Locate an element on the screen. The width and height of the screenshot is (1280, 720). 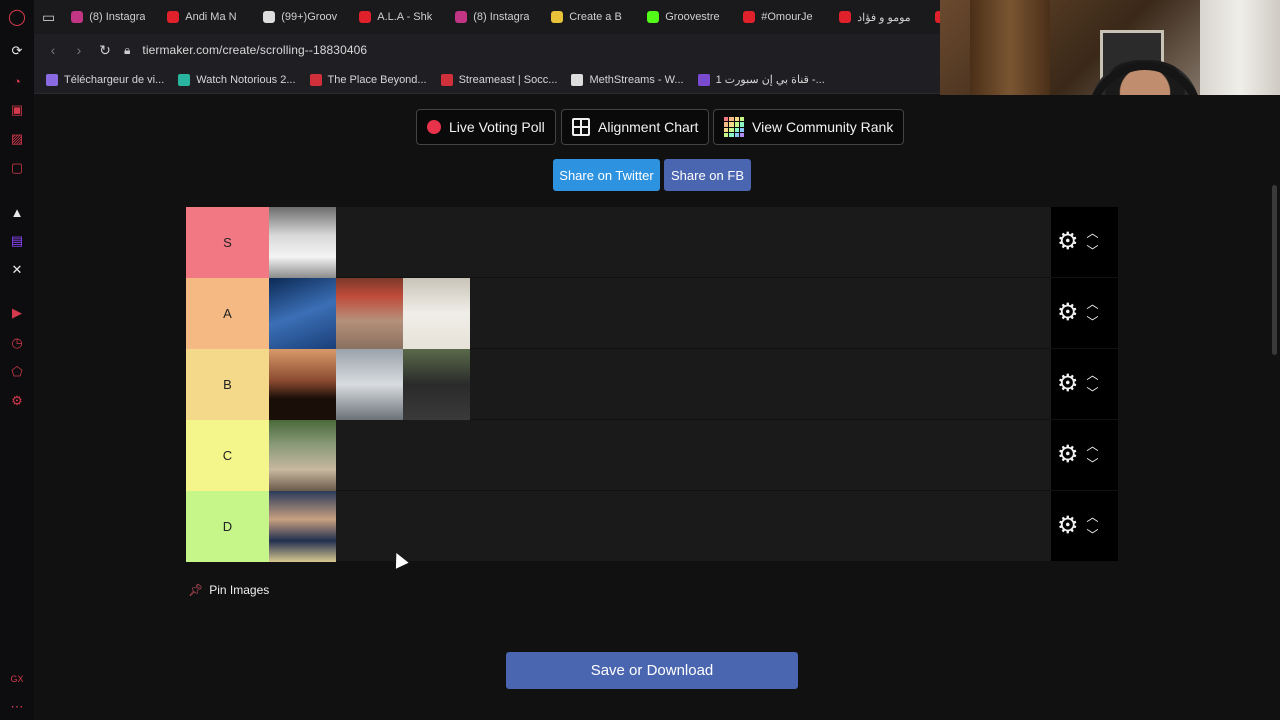
tab-overview-icon: ▭ is located at coordinates (48, 17).